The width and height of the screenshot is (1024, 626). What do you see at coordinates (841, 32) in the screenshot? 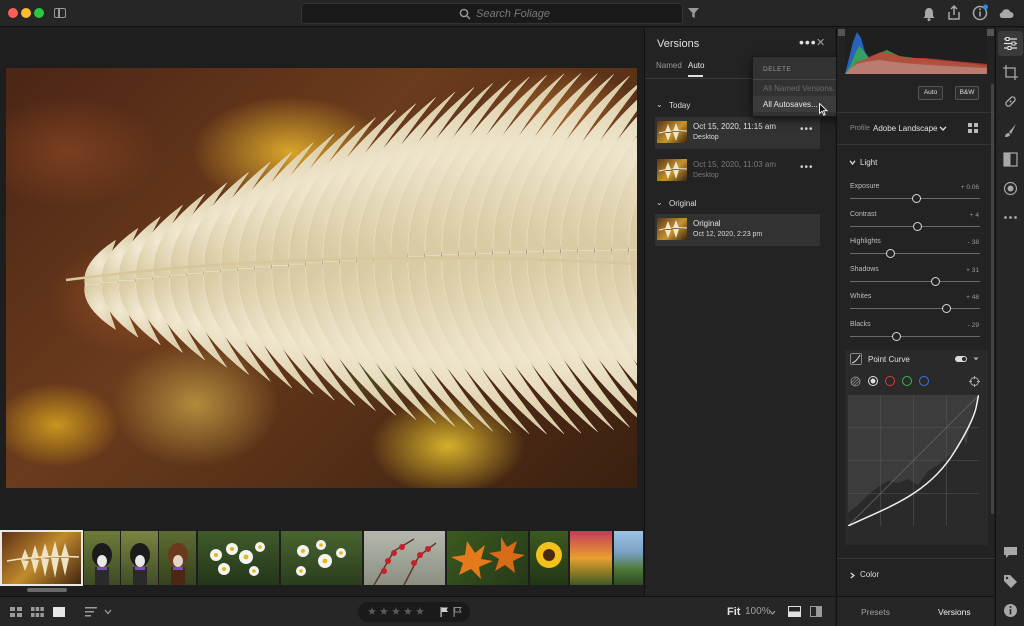
I see `histogram-clip-left-icon` at bounding box center [841, 32].